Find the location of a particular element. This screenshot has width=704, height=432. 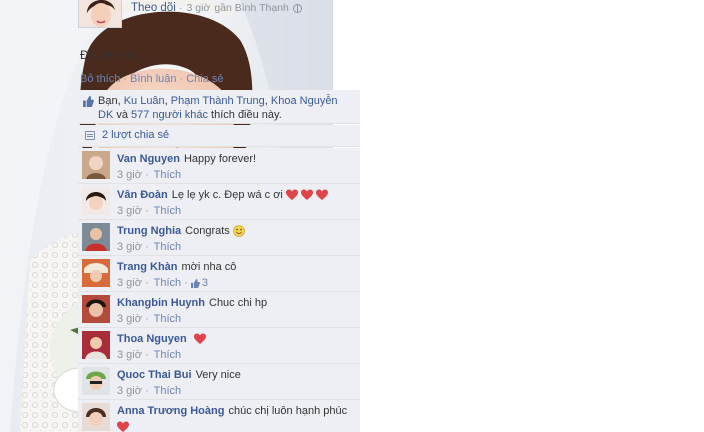

smiley-icon is located at coordinates (239, 231).